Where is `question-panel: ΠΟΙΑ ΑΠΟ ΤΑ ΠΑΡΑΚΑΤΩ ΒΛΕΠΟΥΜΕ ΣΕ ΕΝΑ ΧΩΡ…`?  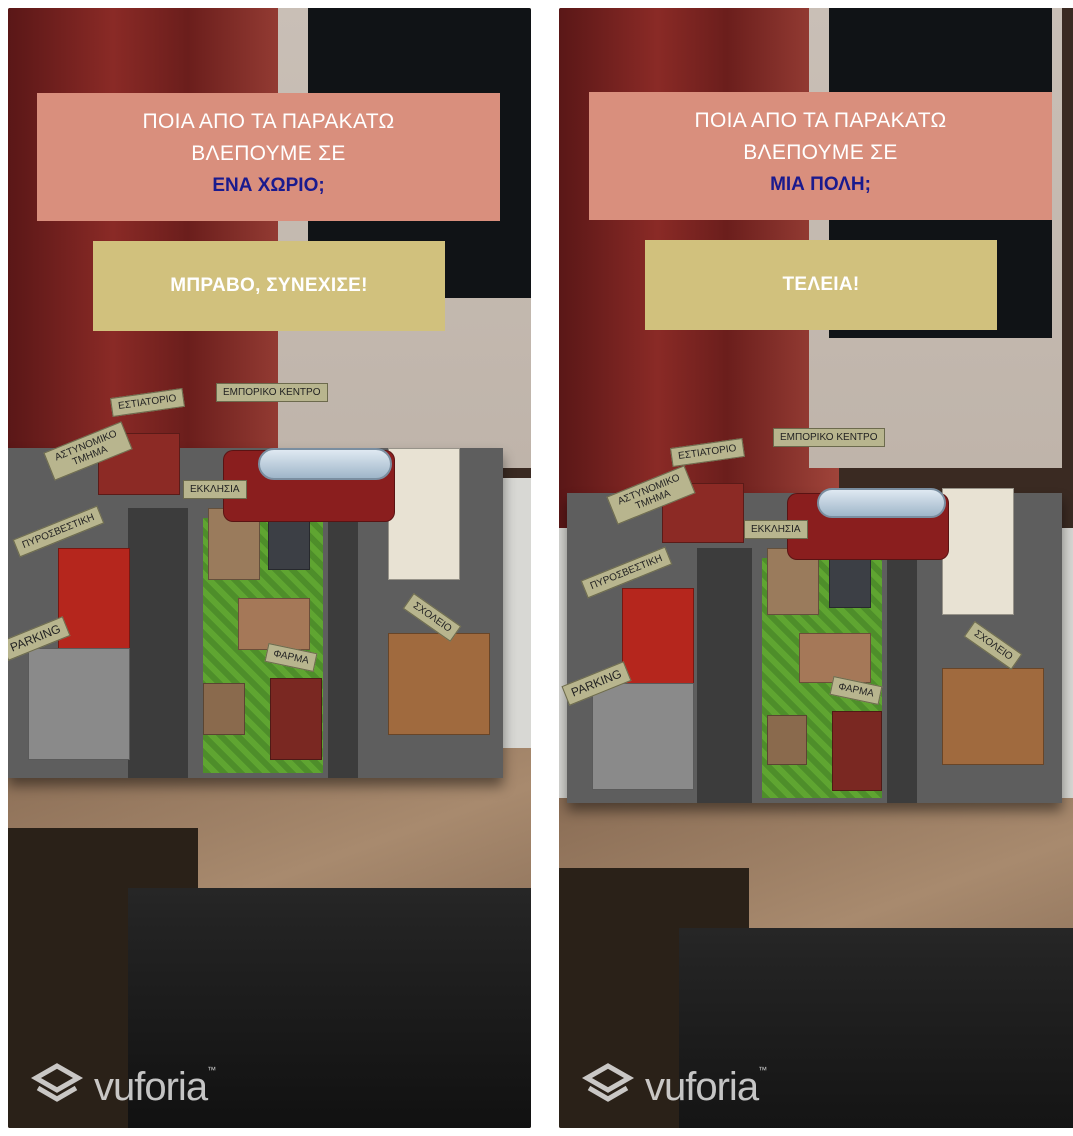
question-panel: ΠΟΙΑ ΑΠΟ ΤΑ ΠΑΡΑΚΑΤΩ ΒΛΕΠΟΥΜΕ ΣΕ ΕΝΑ ΧΩΡ… is located at coordinates (268, 157).